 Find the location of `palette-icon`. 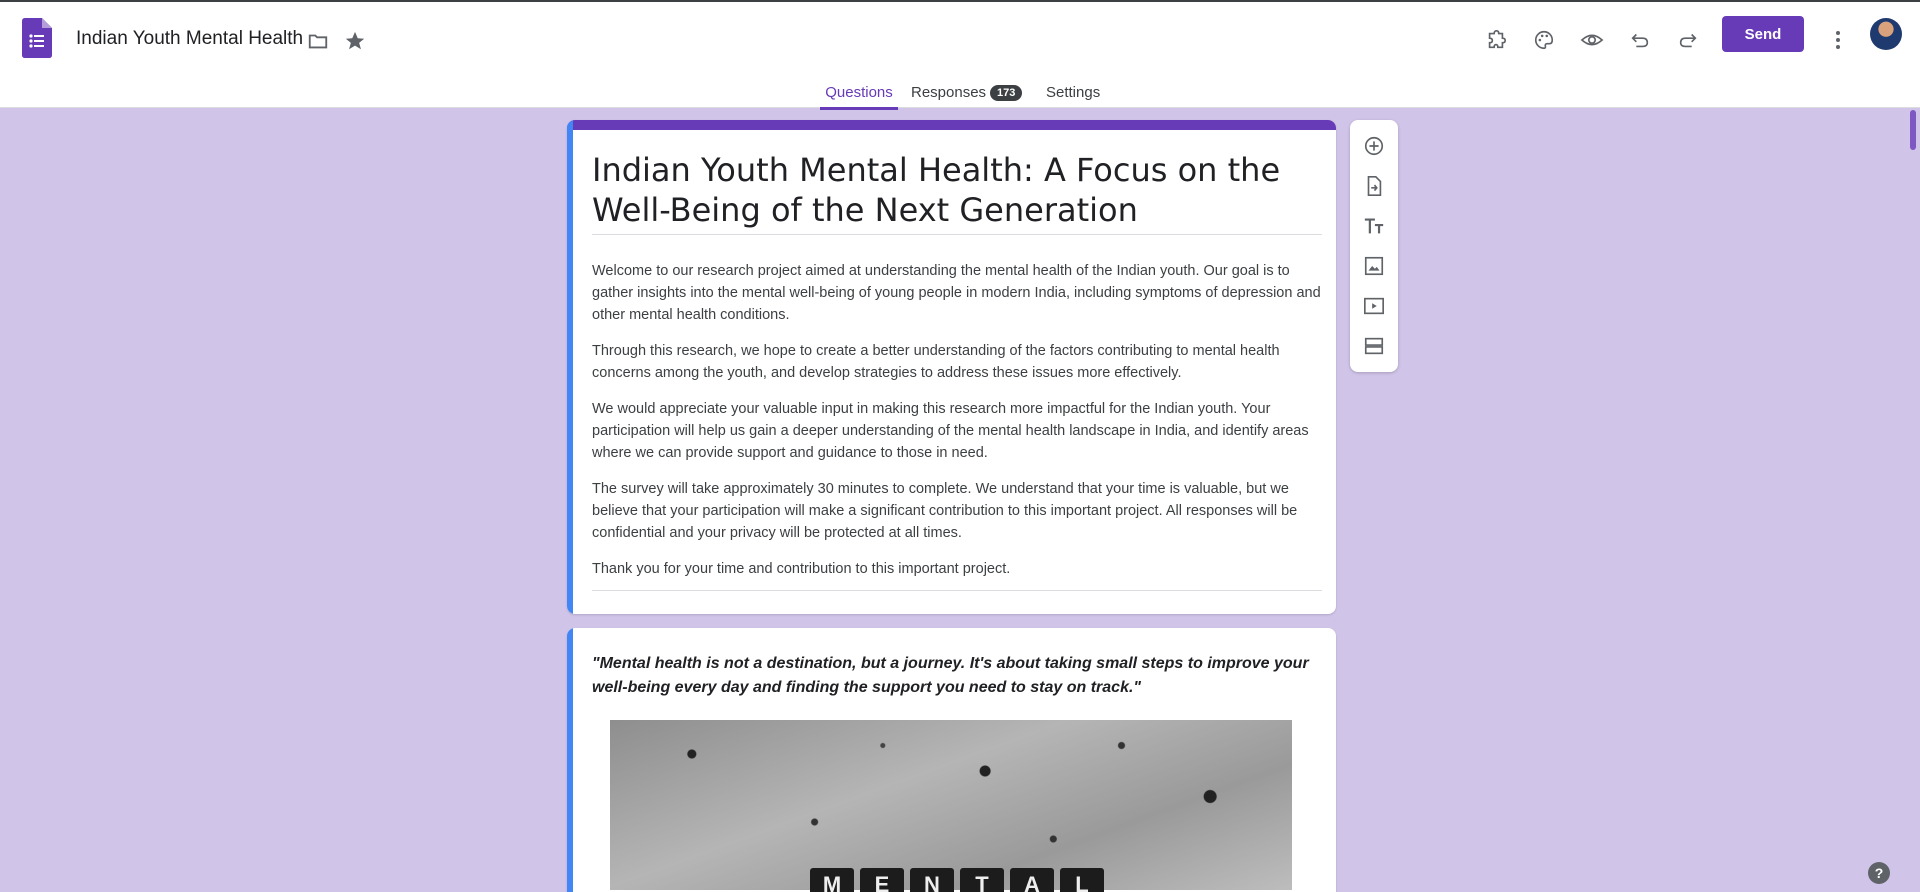

palette-icon is located at coordinates (1544, 40).